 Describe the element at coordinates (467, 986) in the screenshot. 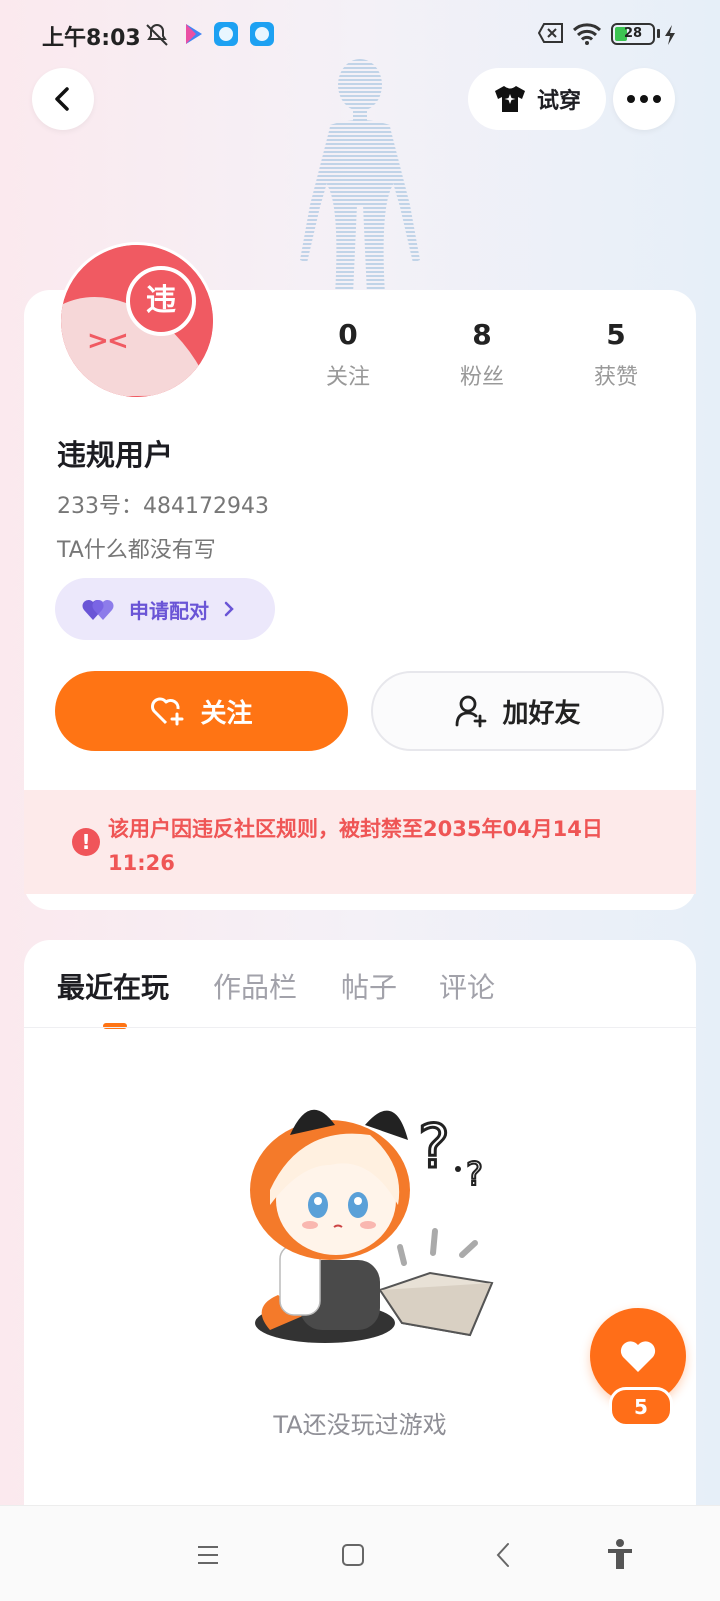

I see `tab-comments: 评论` at that location.